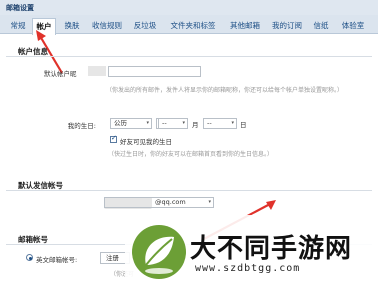  Describe the element at coordinates (287, 26) in the screenshot. I see `tab-subscriptions: 我的订阅` at that location.